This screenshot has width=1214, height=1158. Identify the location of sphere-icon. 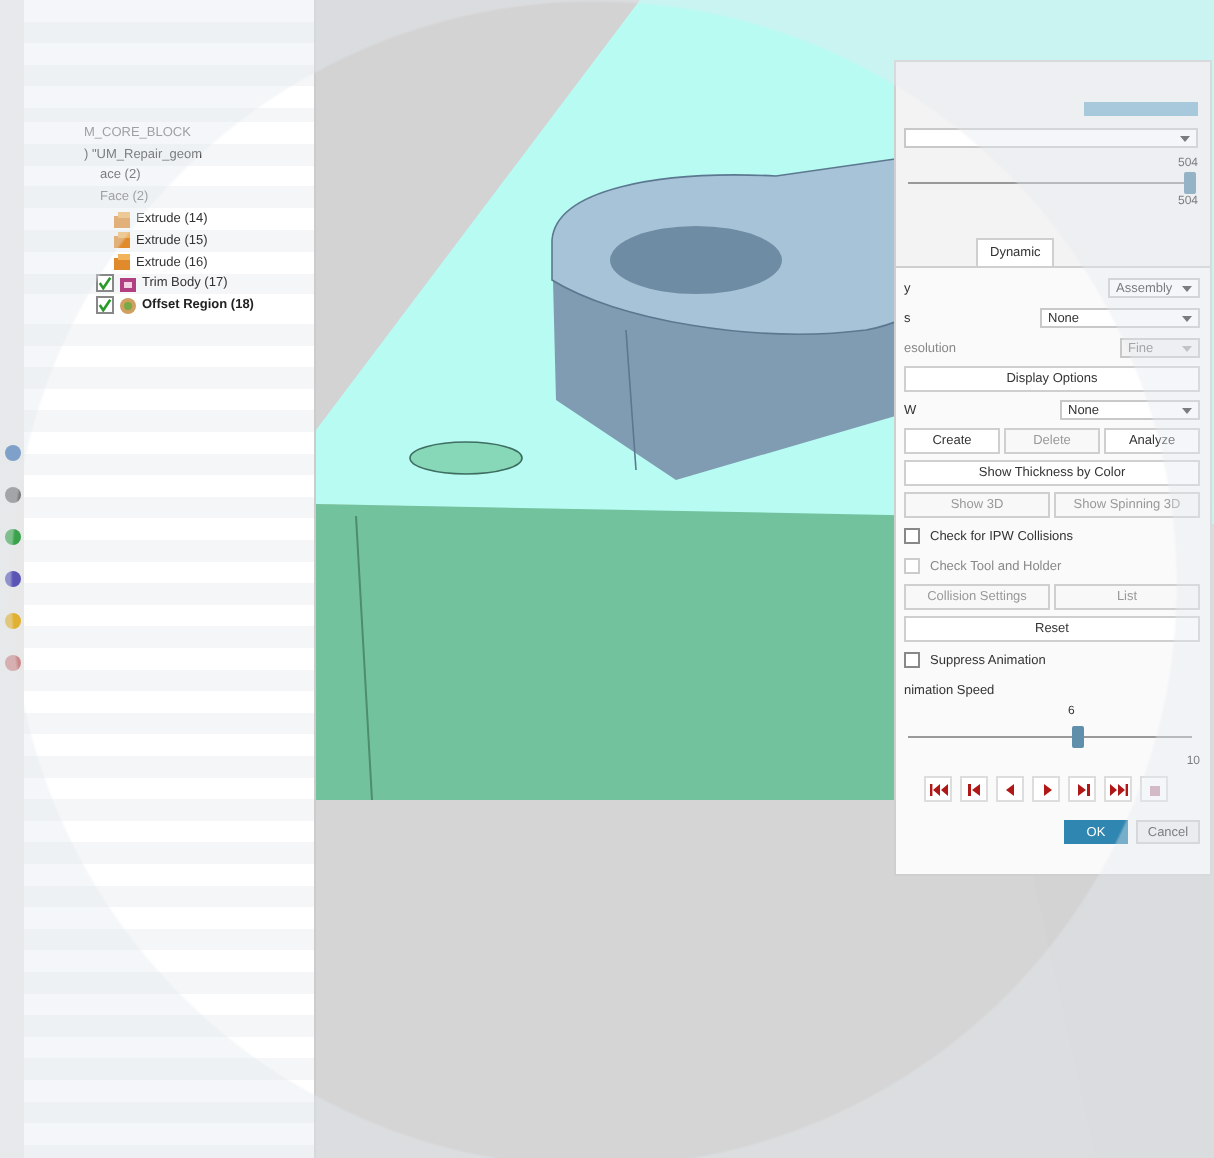
(12, 537).